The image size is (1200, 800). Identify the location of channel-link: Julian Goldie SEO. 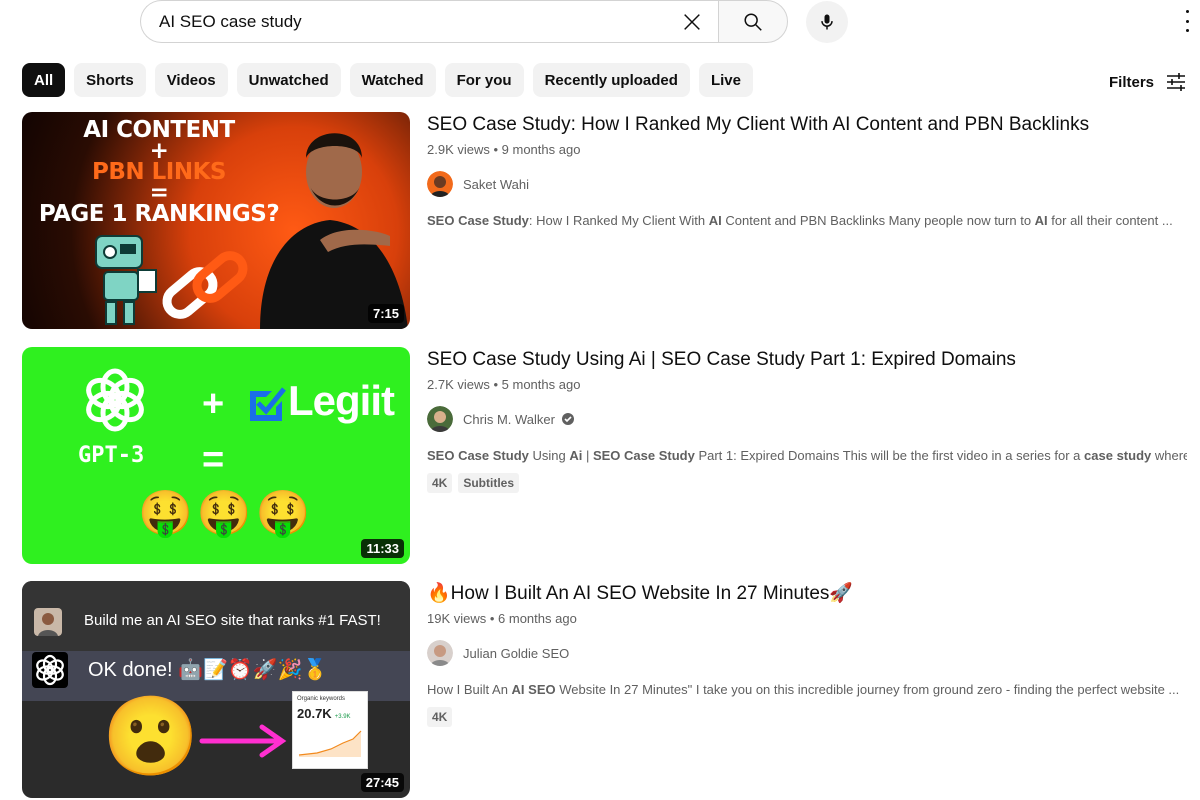
(807, 653).